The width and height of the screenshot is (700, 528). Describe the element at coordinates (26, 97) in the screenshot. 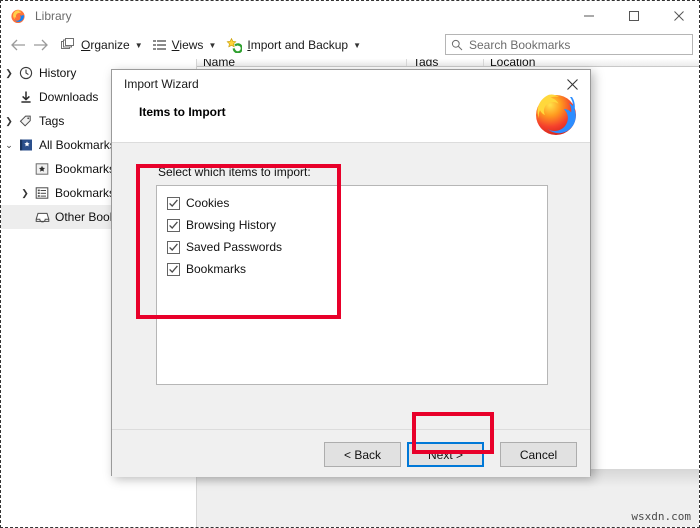

I see `download-icon` at that location.